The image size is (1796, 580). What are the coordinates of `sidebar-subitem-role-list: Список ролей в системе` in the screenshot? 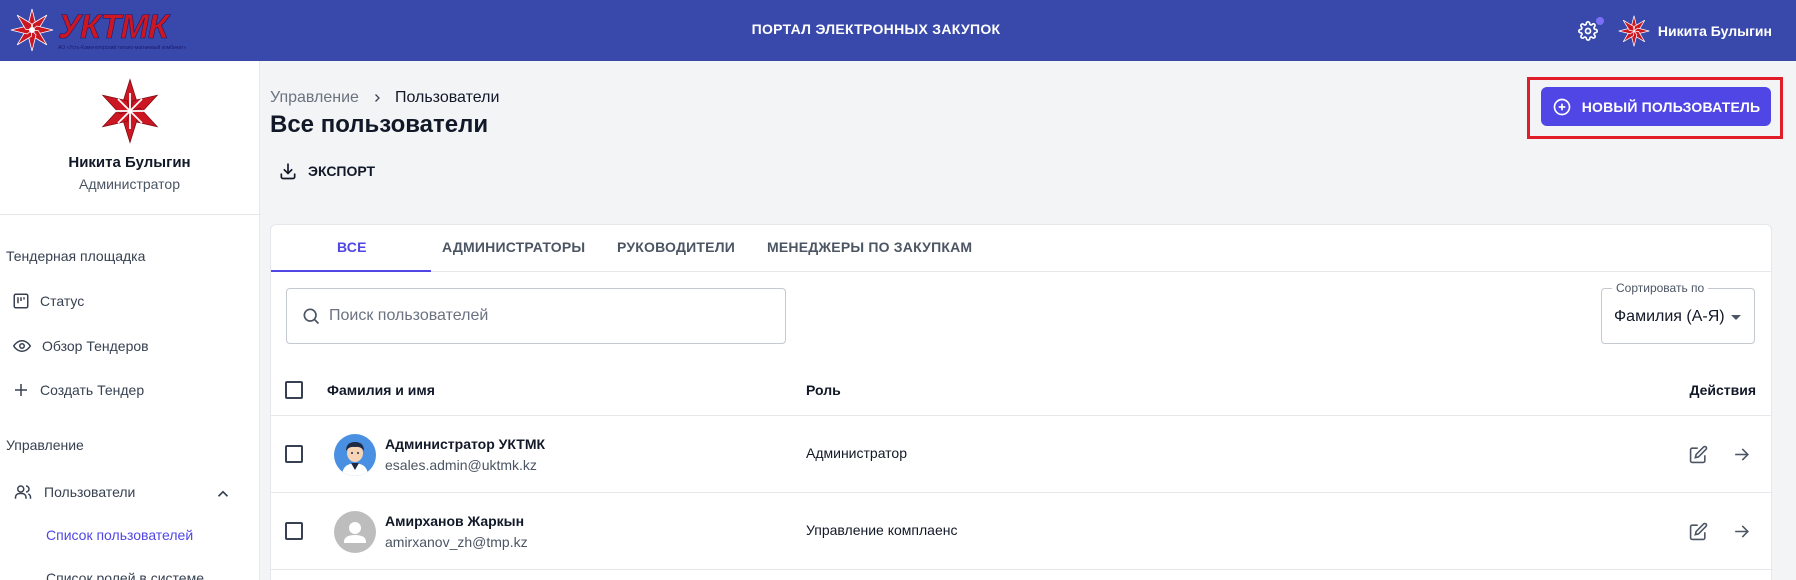 It's located at (125, 575).